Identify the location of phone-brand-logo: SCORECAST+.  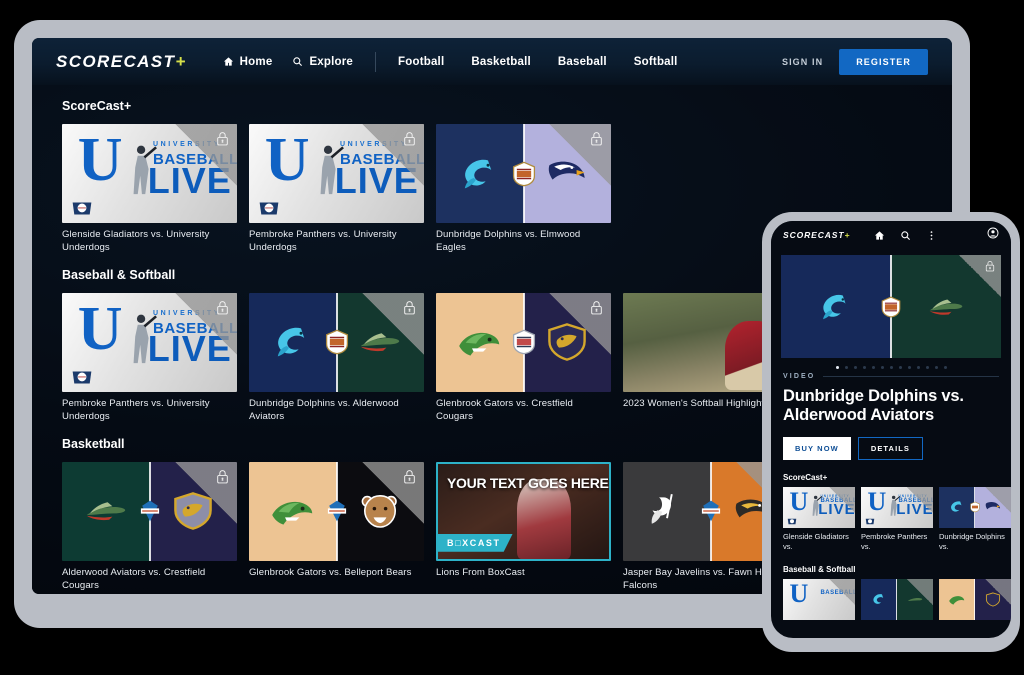
(816, 235).